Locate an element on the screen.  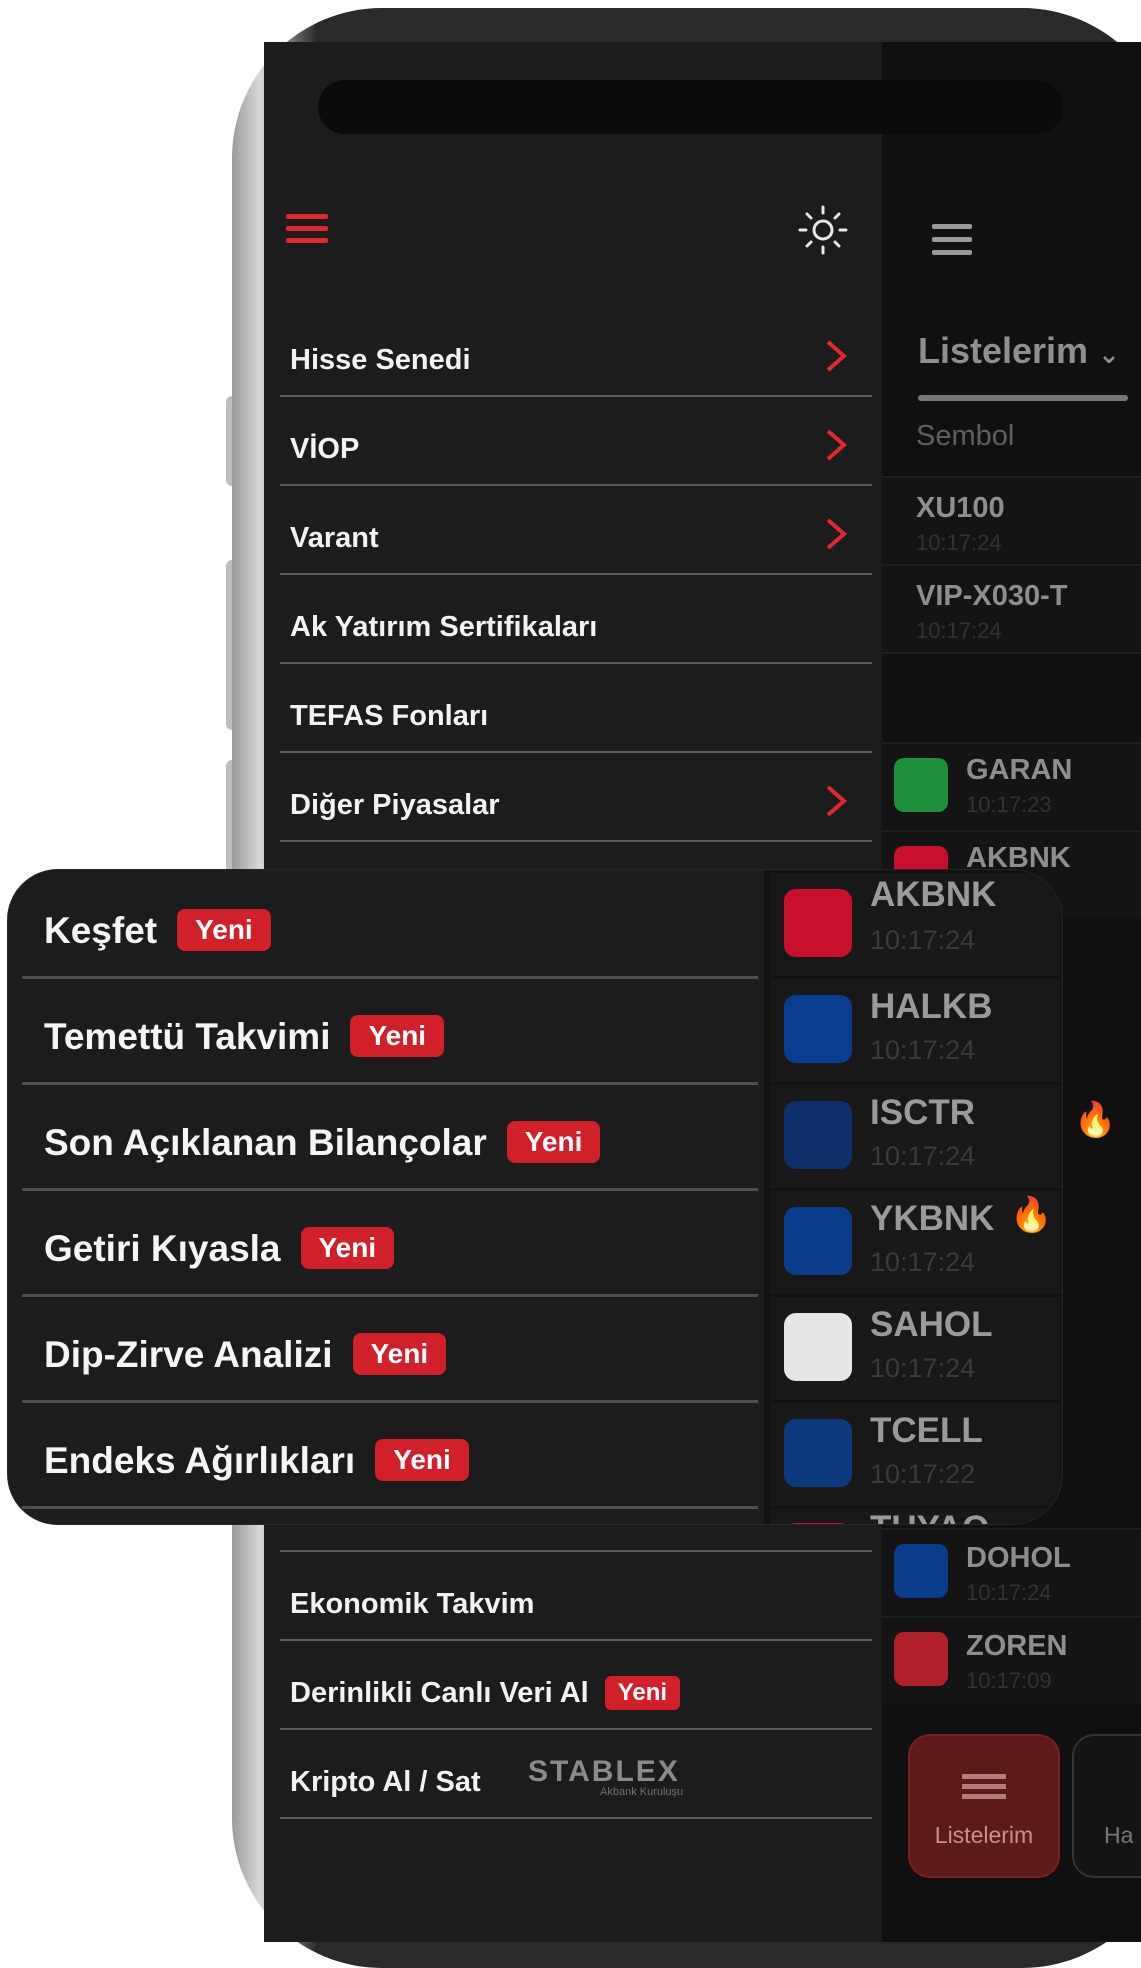
row-symbol: VIP-X030-T is located at coordinates (992, 596).